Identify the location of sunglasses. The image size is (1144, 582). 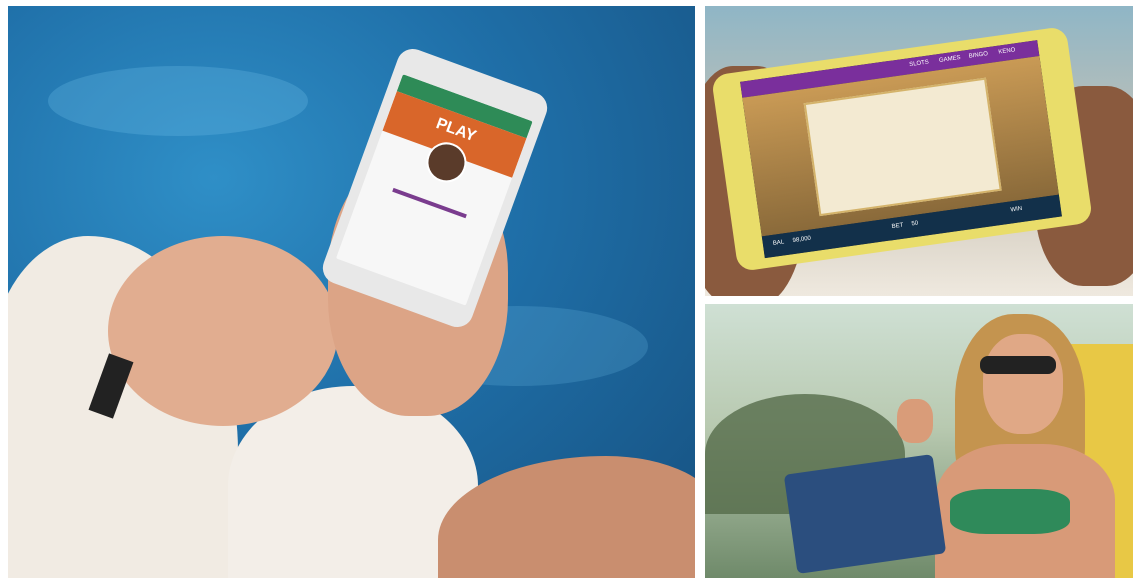
(1018, 365).